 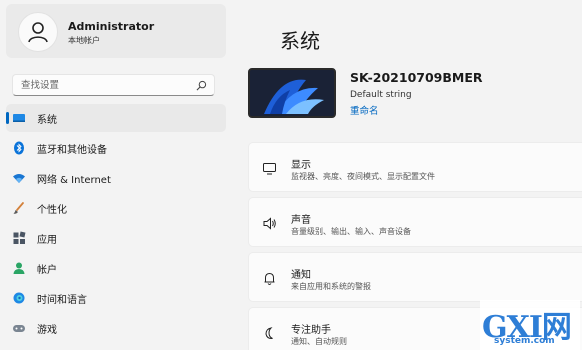 I want to click on card-title: 显示, so click(x=301, y=165).